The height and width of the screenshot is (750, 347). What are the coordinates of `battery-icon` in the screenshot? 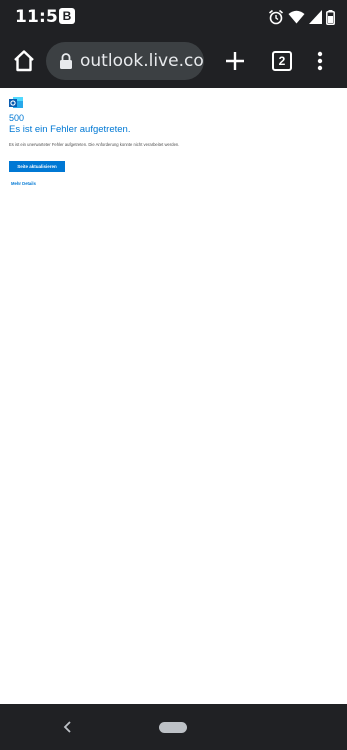 It's located at (330, 17).